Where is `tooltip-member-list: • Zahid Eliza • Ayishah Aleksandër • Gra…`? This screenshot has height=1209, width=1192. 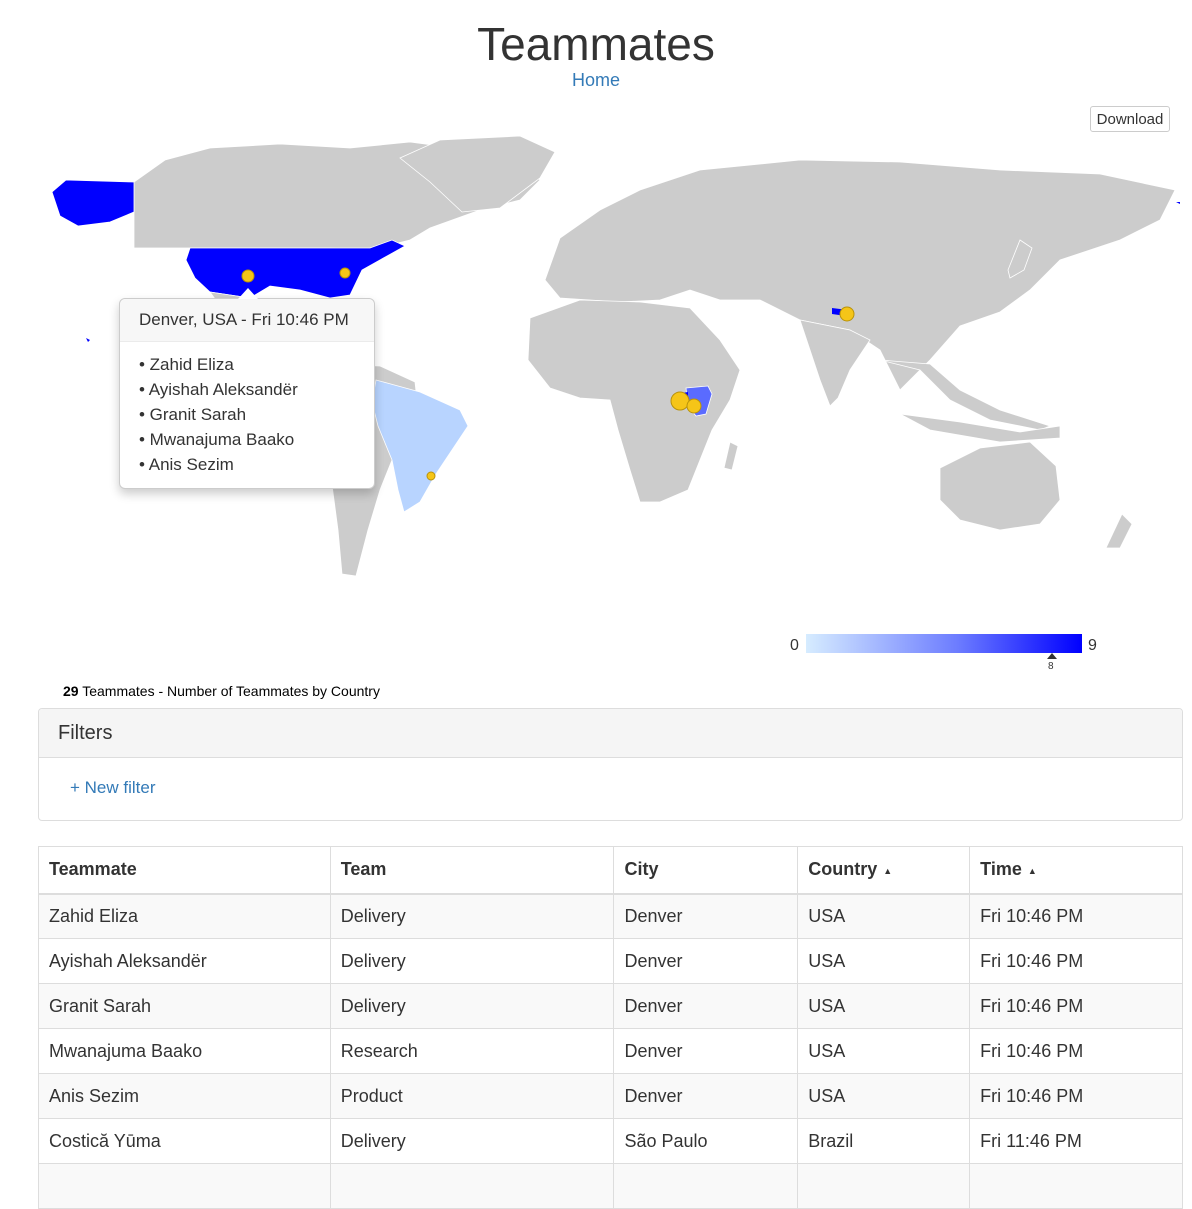
tooltip-member-list: • Zahid Eliza • Ayishah Aleksandër • Gra… is located at coordinates (247, 409).